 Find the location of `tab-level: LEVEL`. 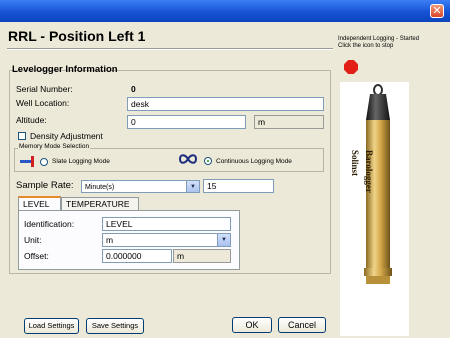

tab-level: LEVEL is located at coordinates (39, 203).